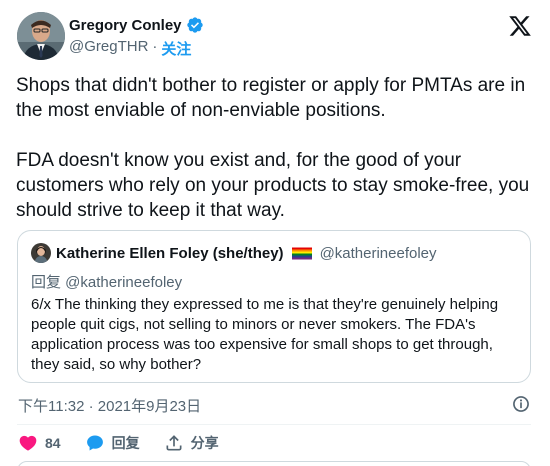  I want to click on verified-badge-icon, so click(194, 25).